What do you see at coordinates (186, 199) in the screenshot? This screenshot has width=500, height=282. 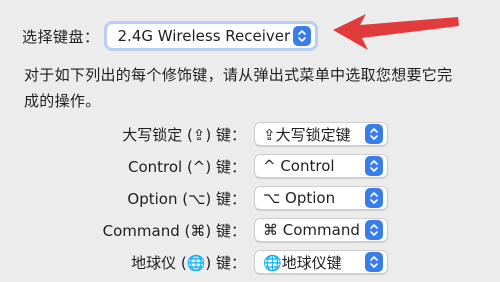 I see `option-label: Option (⌥) 键：` at bounding box center [186, 199].